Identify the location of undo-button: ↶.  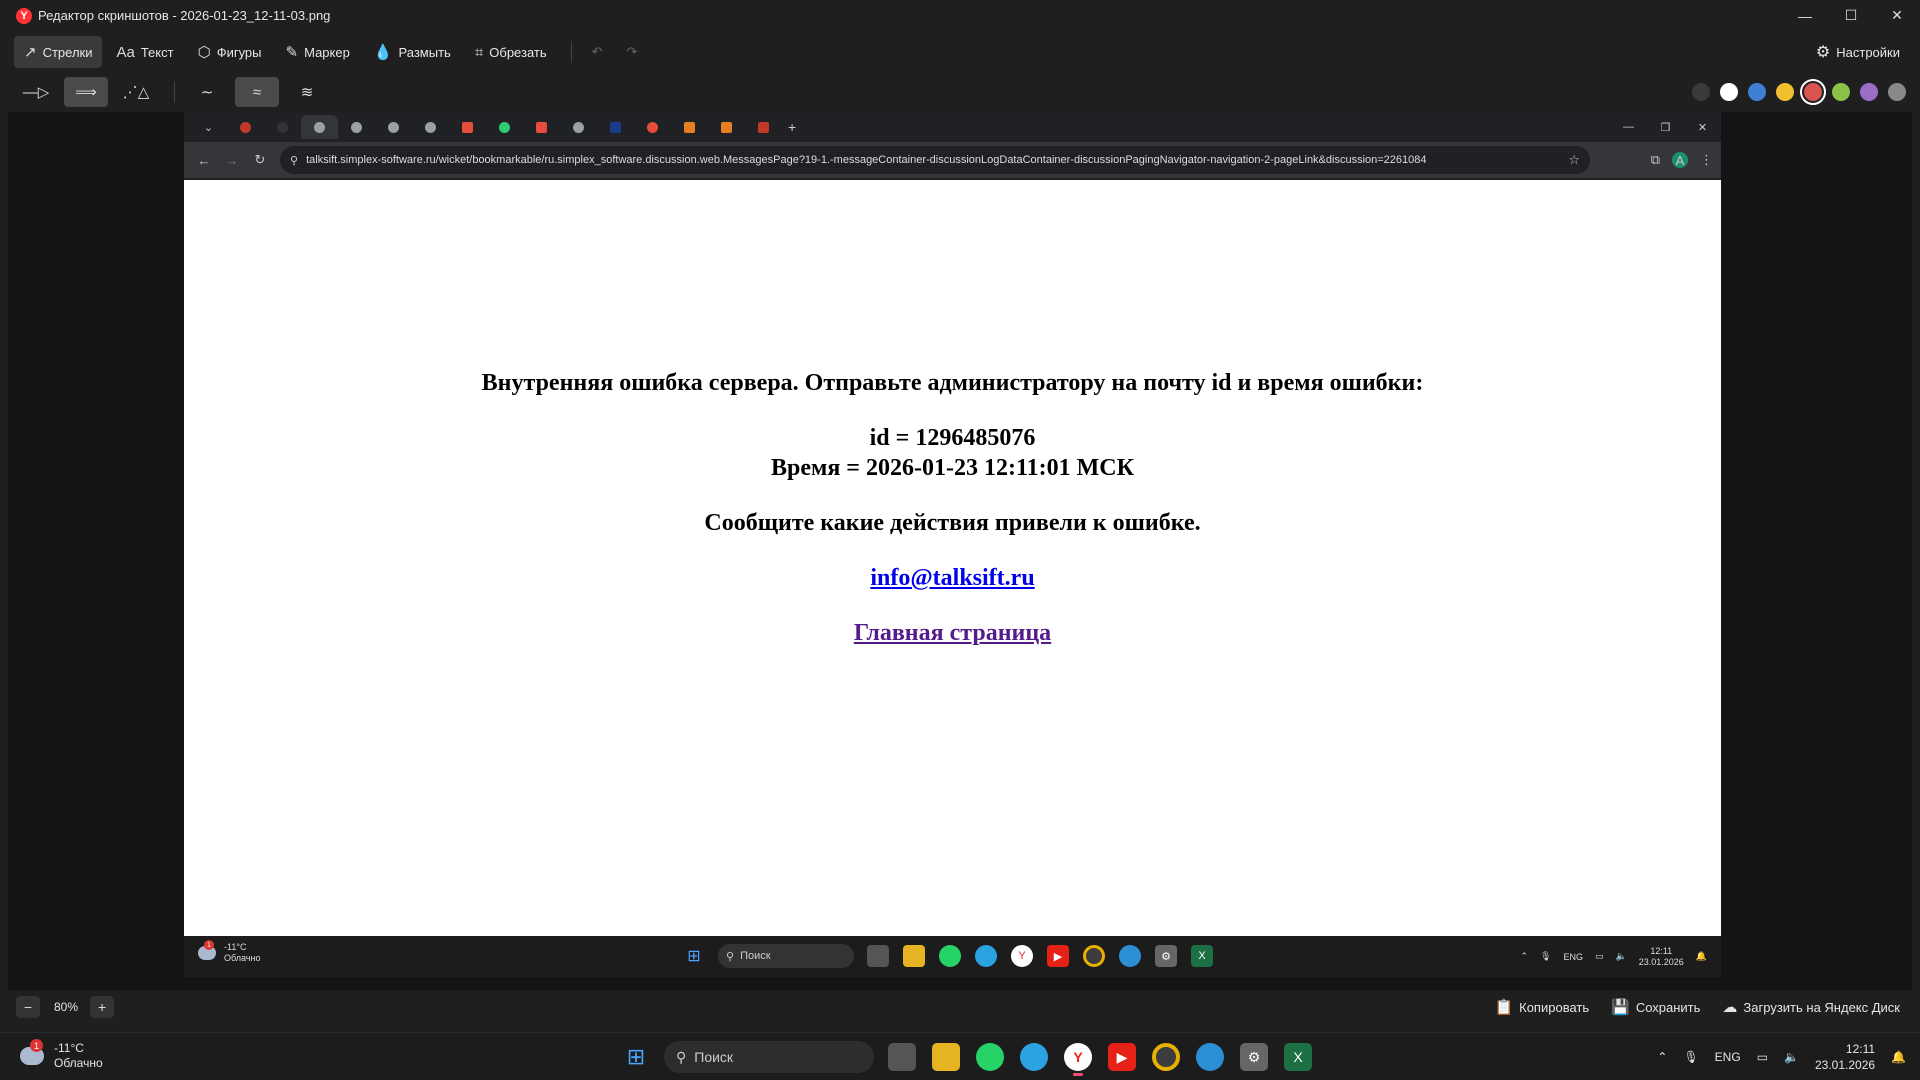
(597, 52).